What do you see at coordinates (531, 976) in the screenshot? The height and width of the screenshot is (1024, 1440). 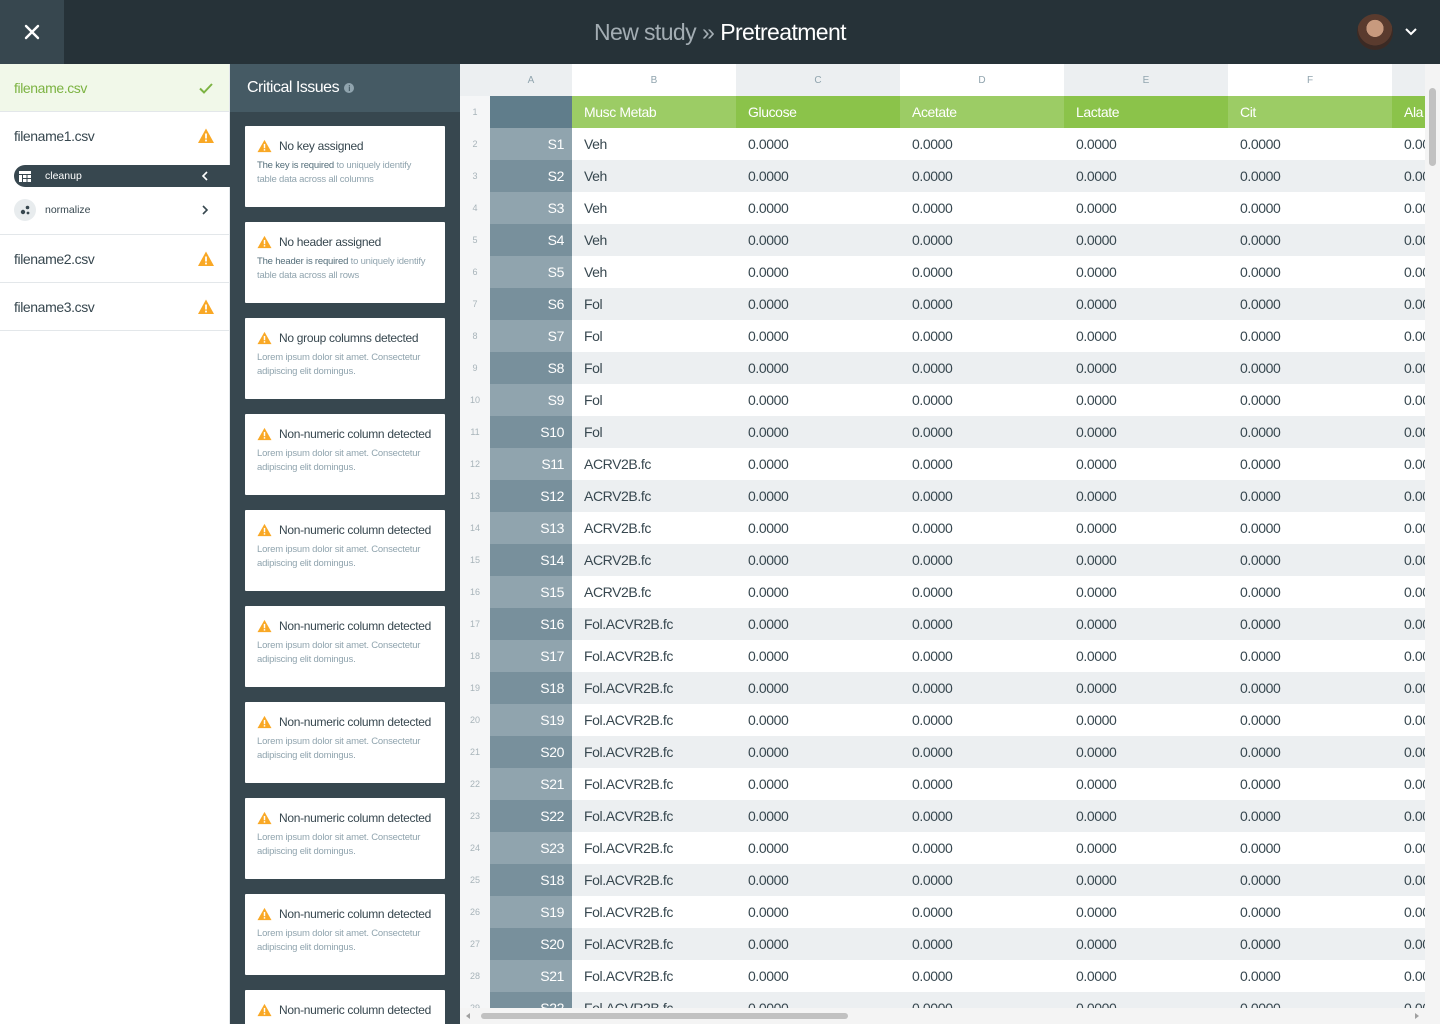 I see `key-cell: S21` at bounding box center [531, 976].